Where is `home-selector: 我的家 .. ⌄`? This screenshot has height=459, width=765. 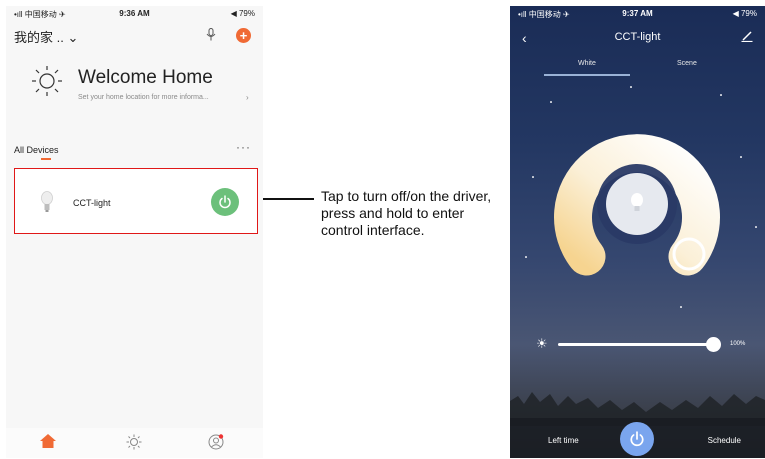 home-selector: 我的家 .. ⌄ is located at coordinates (46, 36).